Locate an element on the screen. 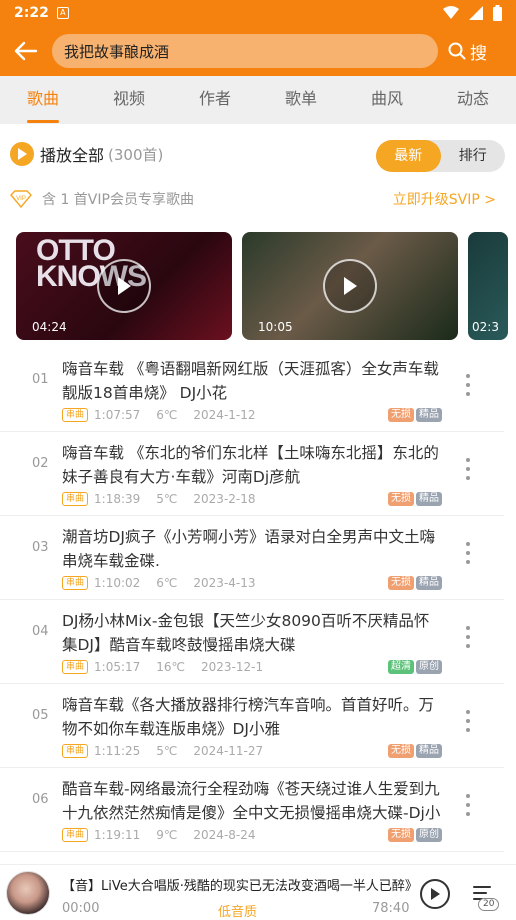 Image resolution: width=516 pixels, height=920 pixels. play-circle-icon is located at coordinates (22, 154).